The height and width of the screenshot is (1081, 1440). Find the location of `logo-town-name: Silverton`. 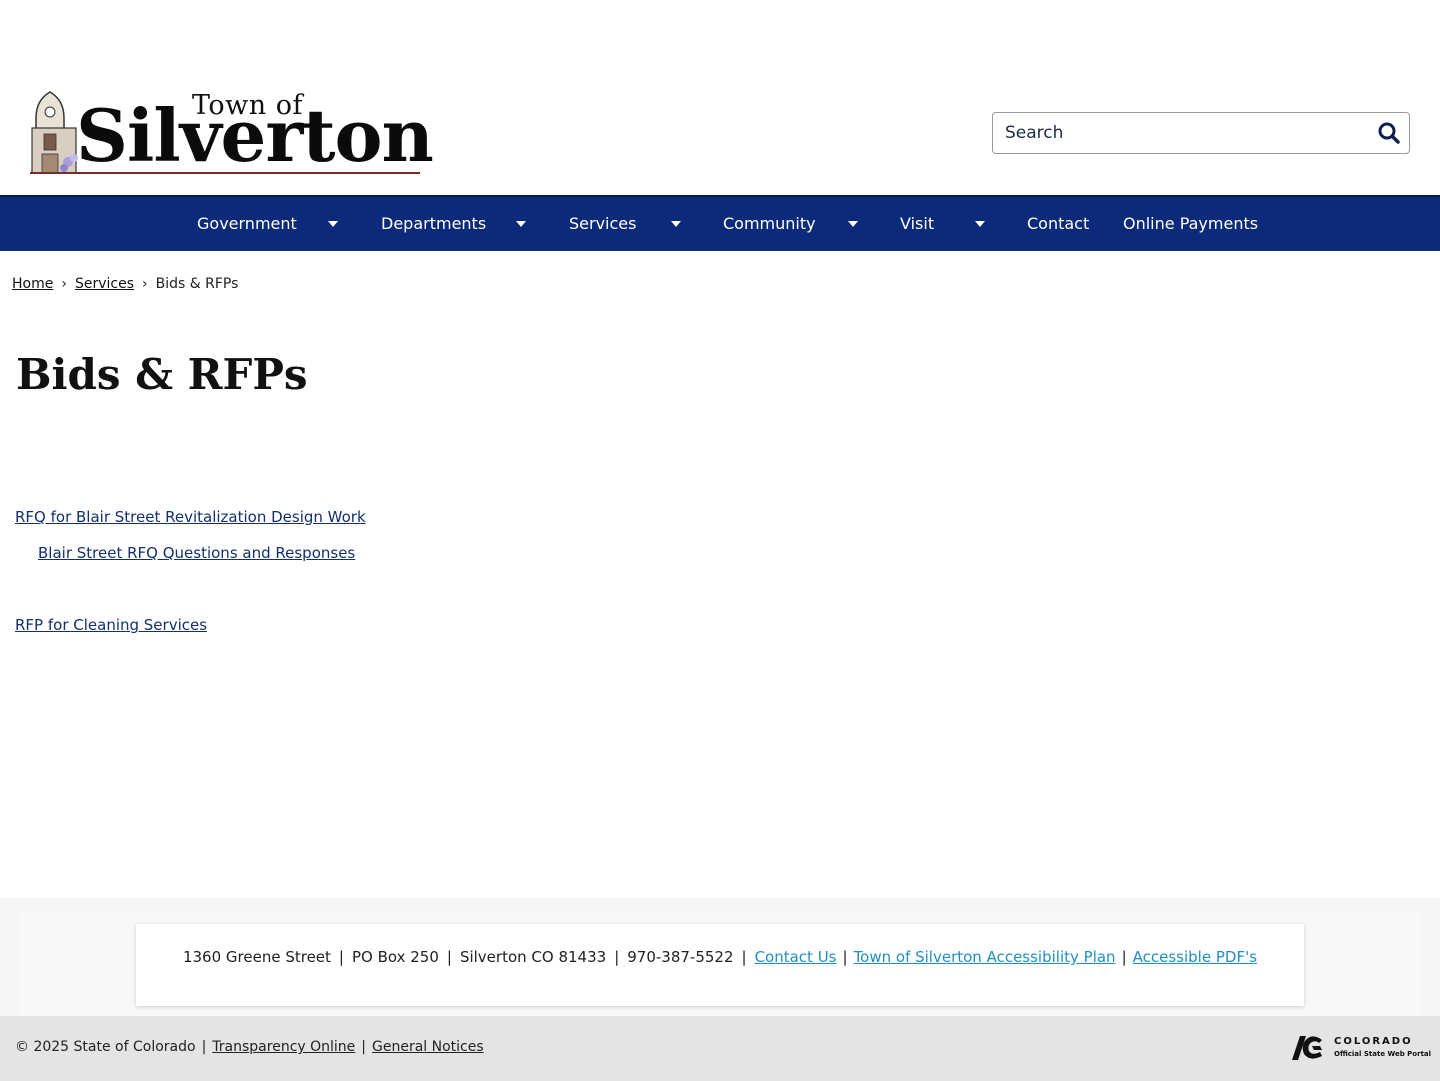

logo-town-name: Silverton is located at coordinates (255, 135).